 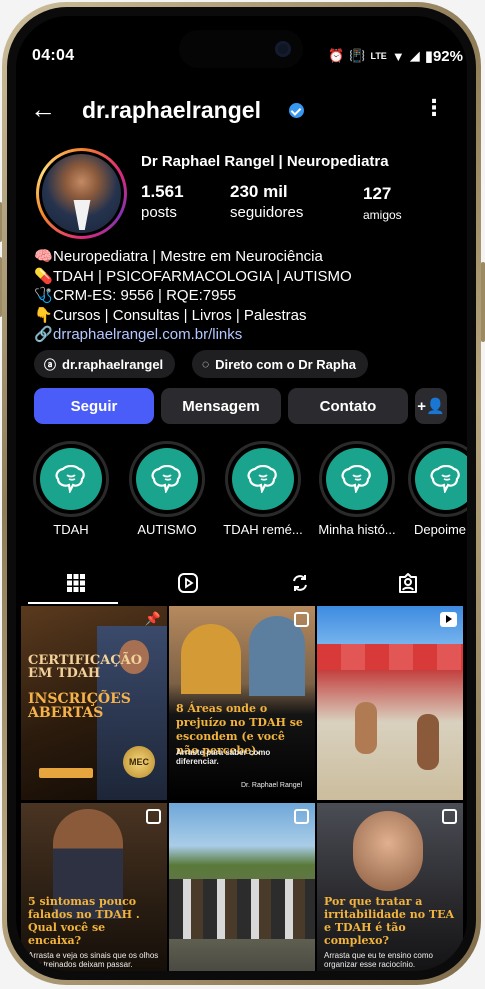 I want to click on profile-topbar: ← dr.raphaelrangel ⋮, so click(x=241, y=110).